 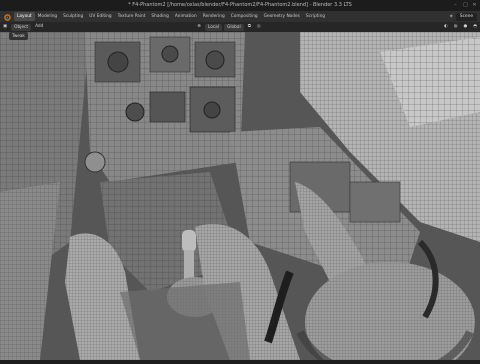 What do you see at coordinates (456, 27) in the screenshot?
I see `shading-wire-icon: ◍` at bounding box center [456, 27].